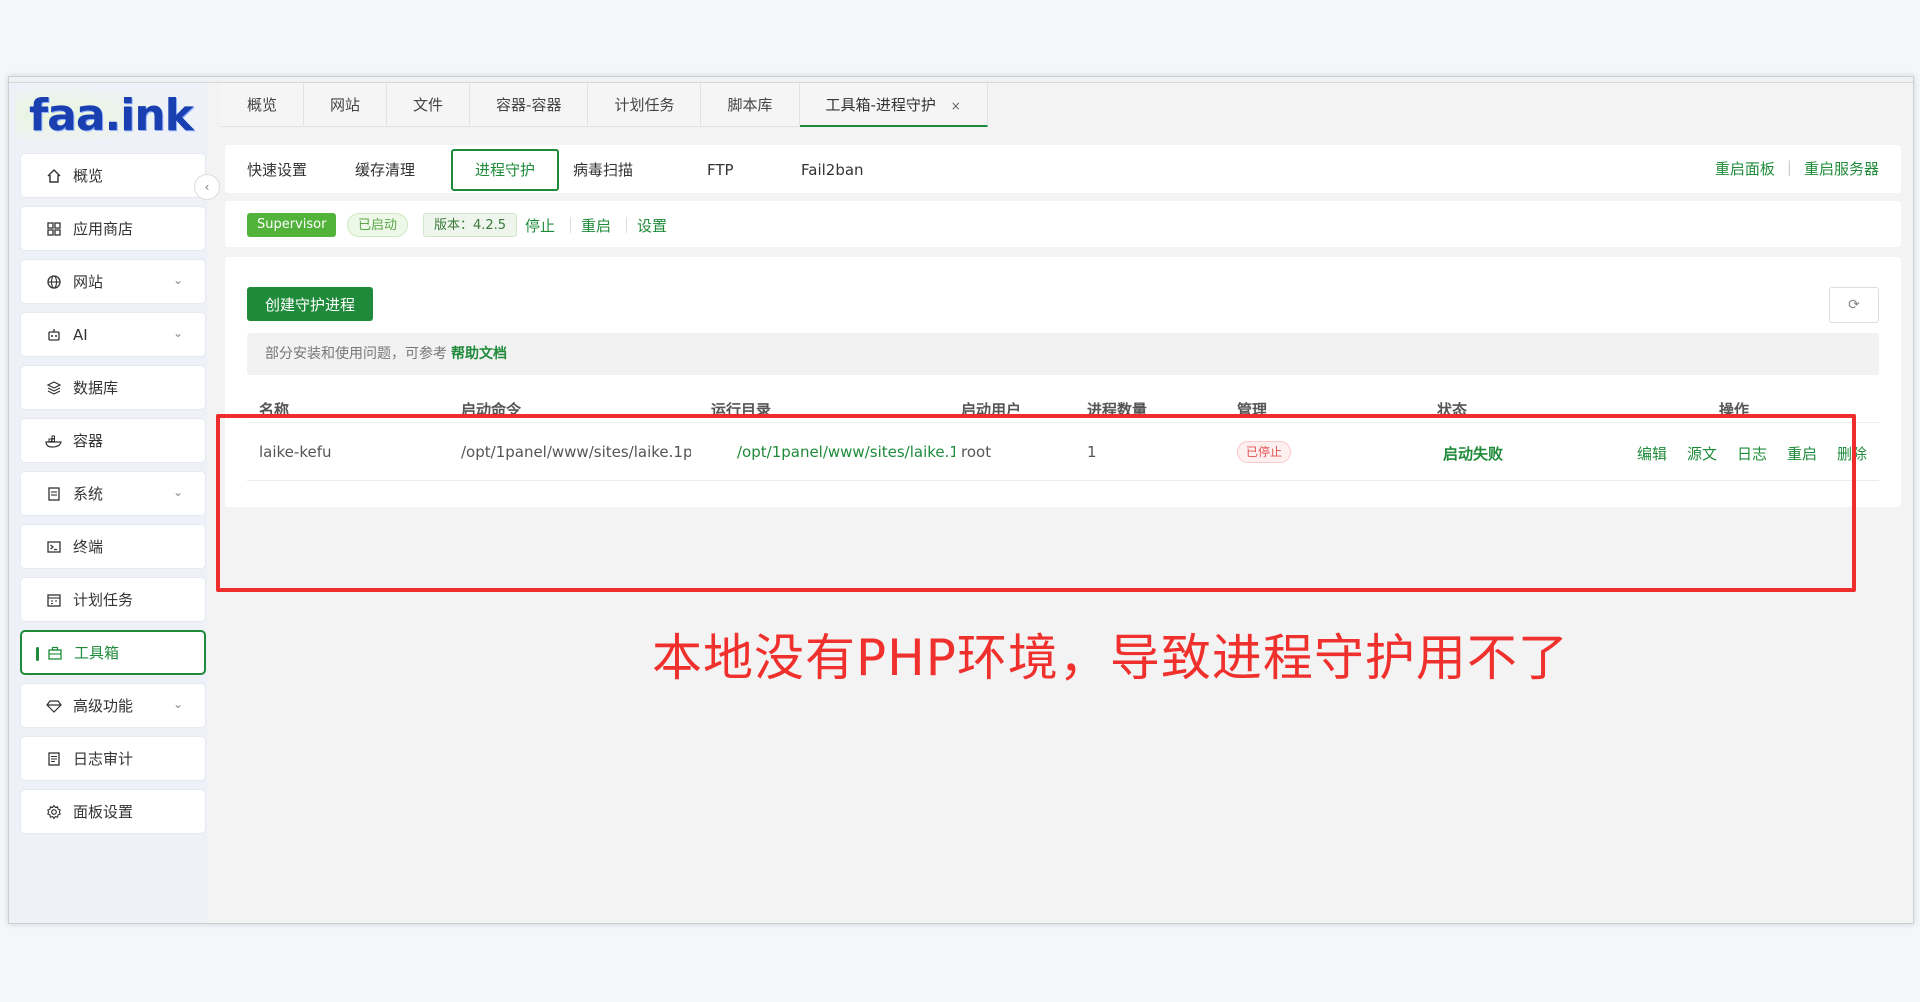 This screenshot has height=1002, width=1920. I want to click on globe-icon, so click(54, 282).